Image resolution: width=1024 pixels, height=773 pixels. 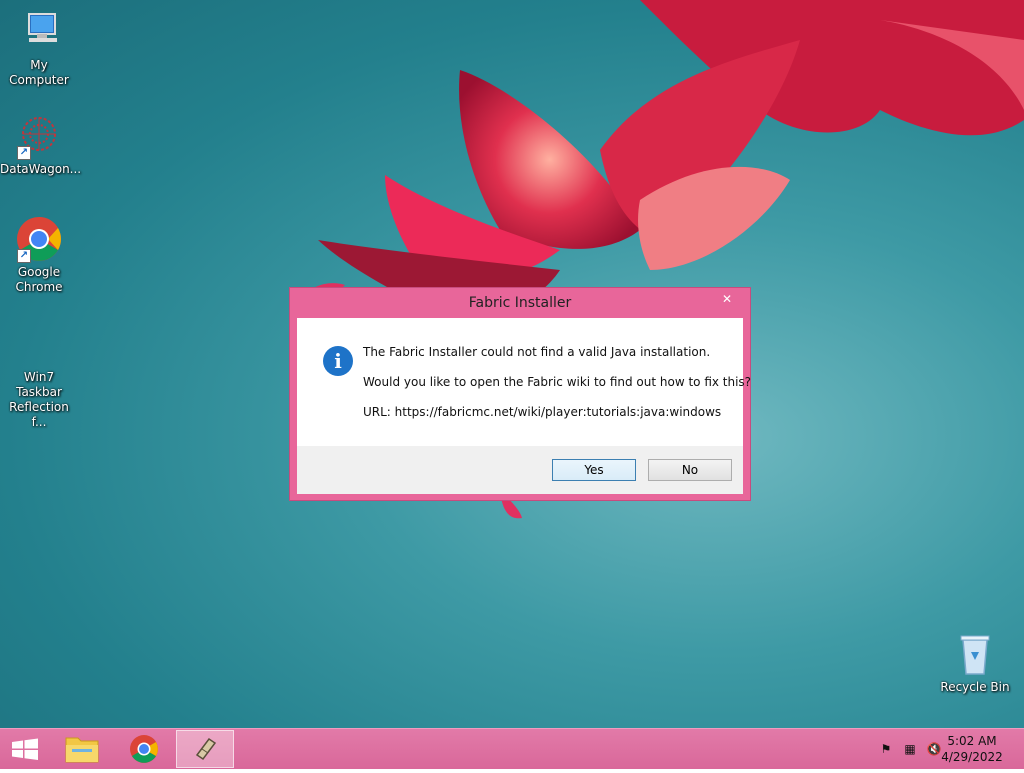 What do you see at coordinates (972, 757) in the screenshot?
I see `clock-date: 4/29/2022` at bounding box center [972, 757].